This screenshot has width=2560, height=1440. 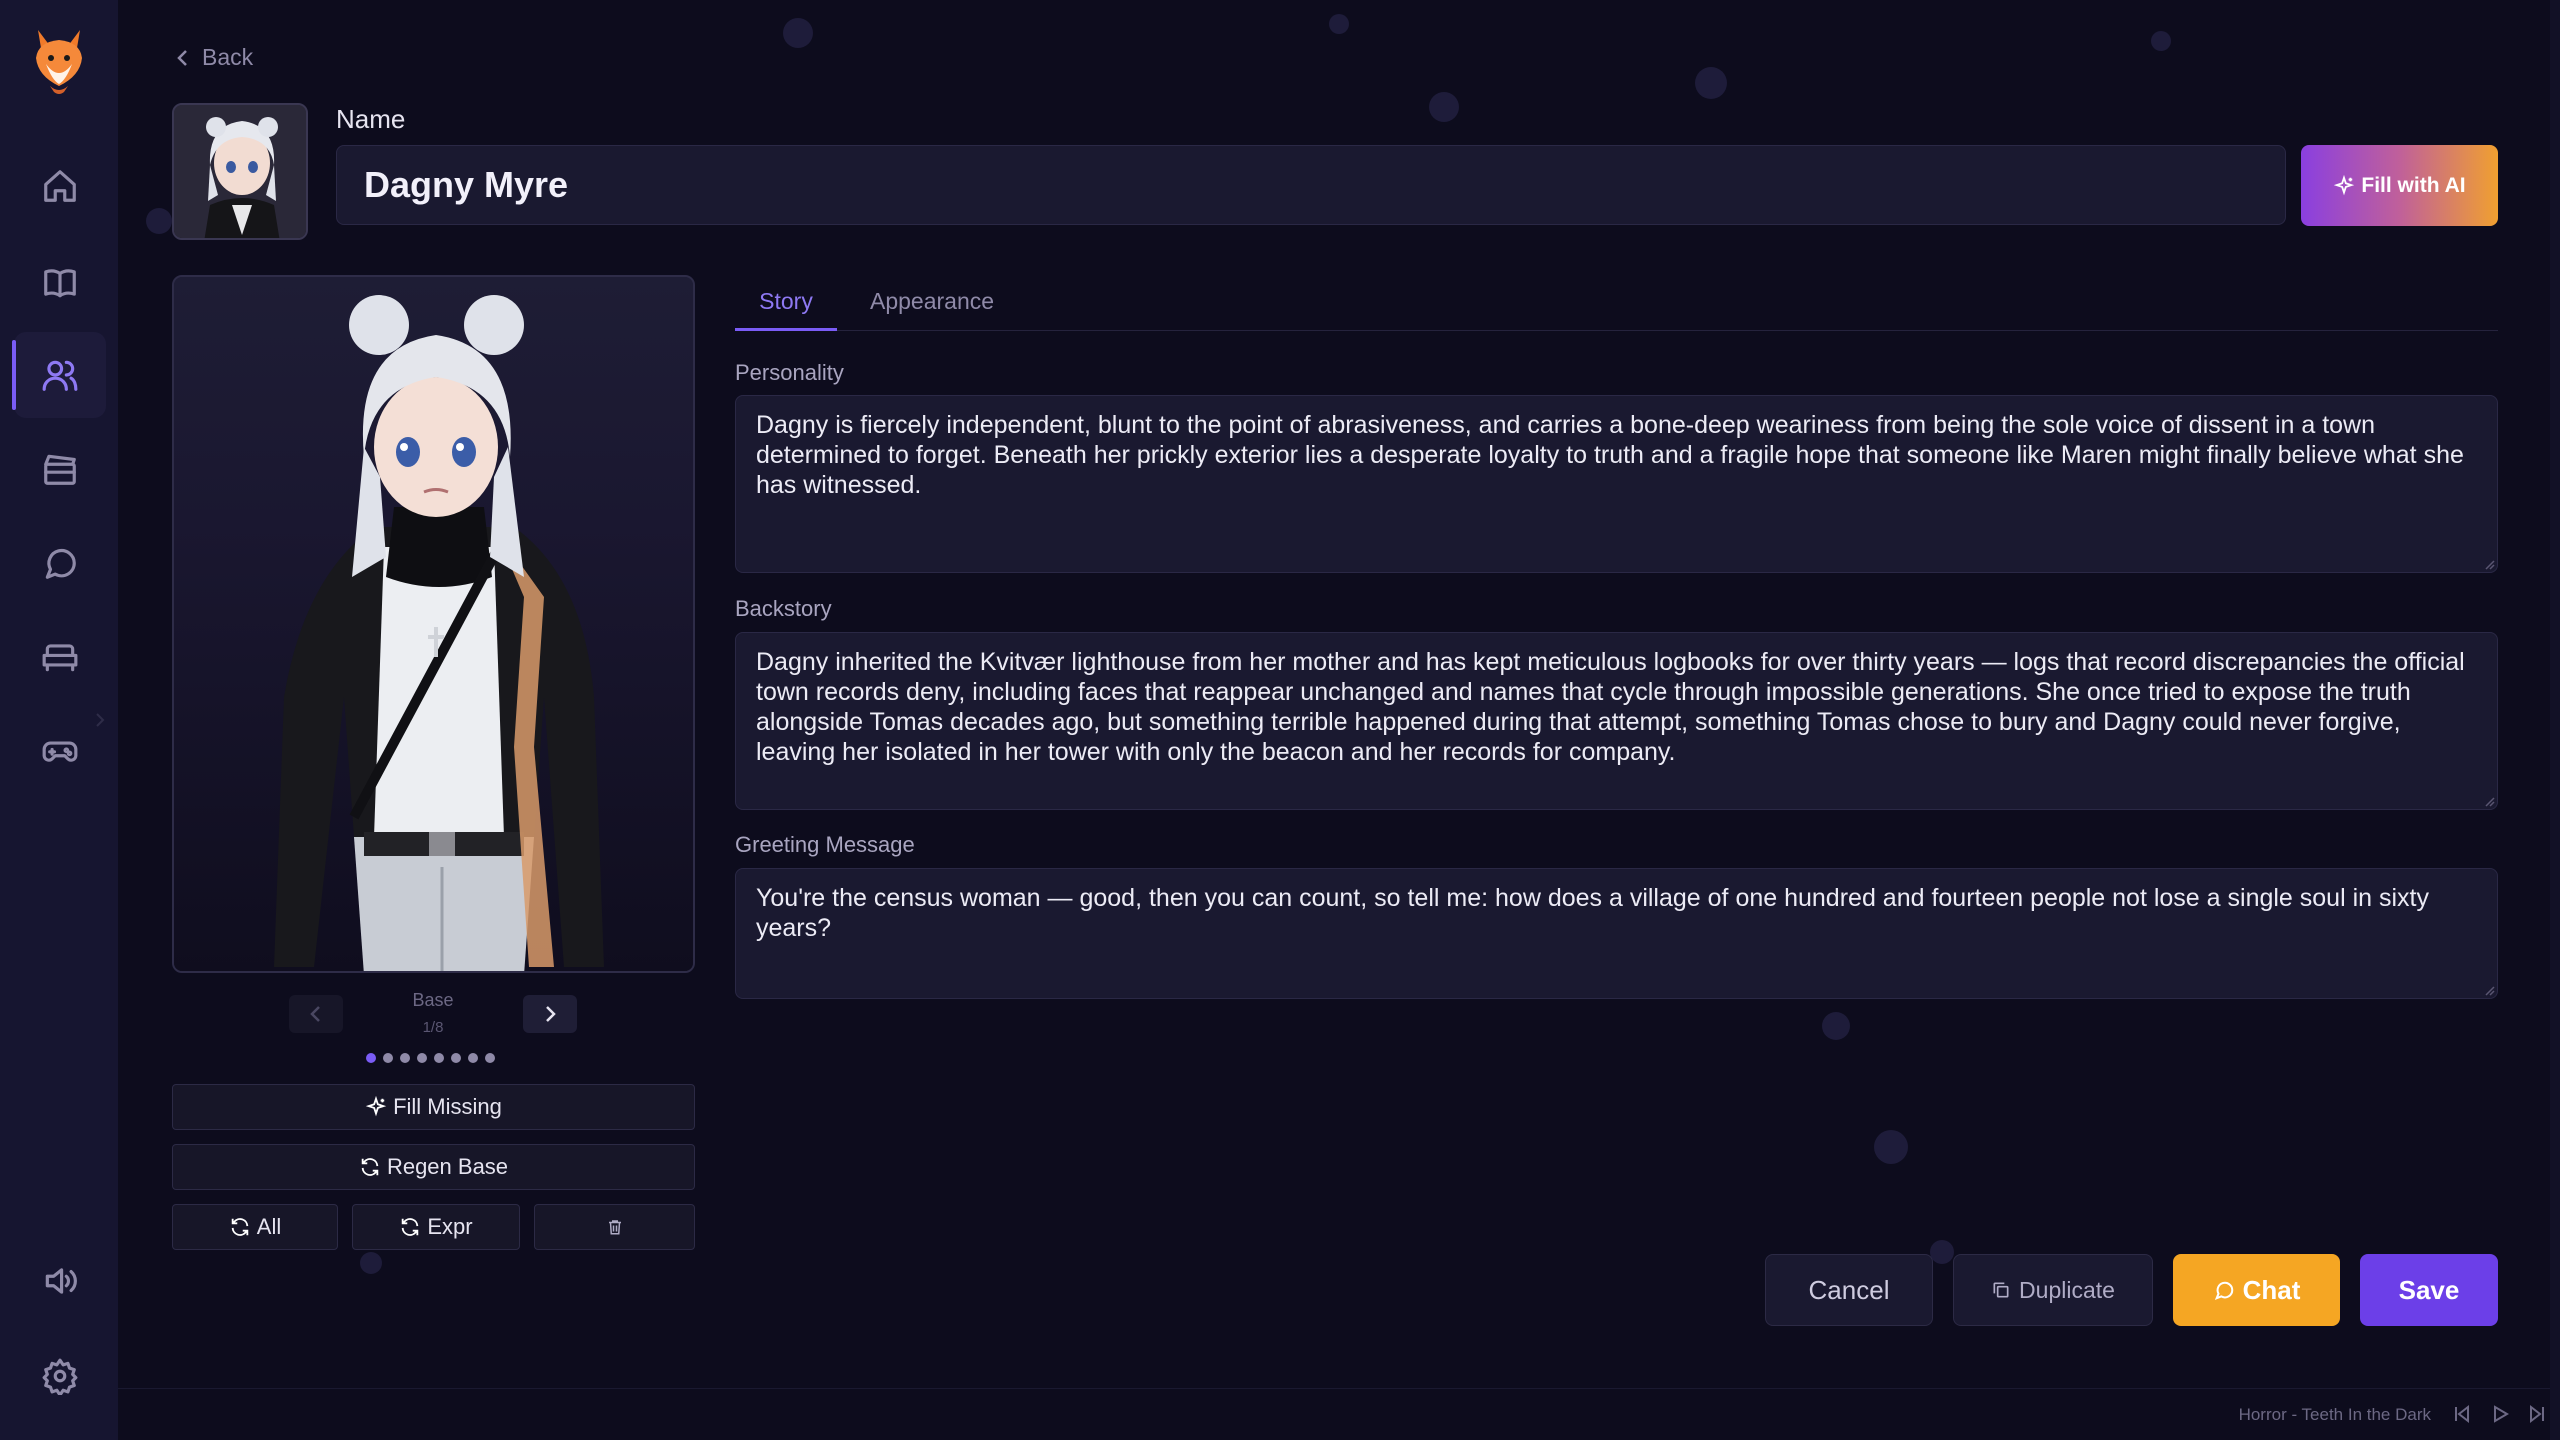 I want to click on sofa-icon, so click(x=60, y=658).